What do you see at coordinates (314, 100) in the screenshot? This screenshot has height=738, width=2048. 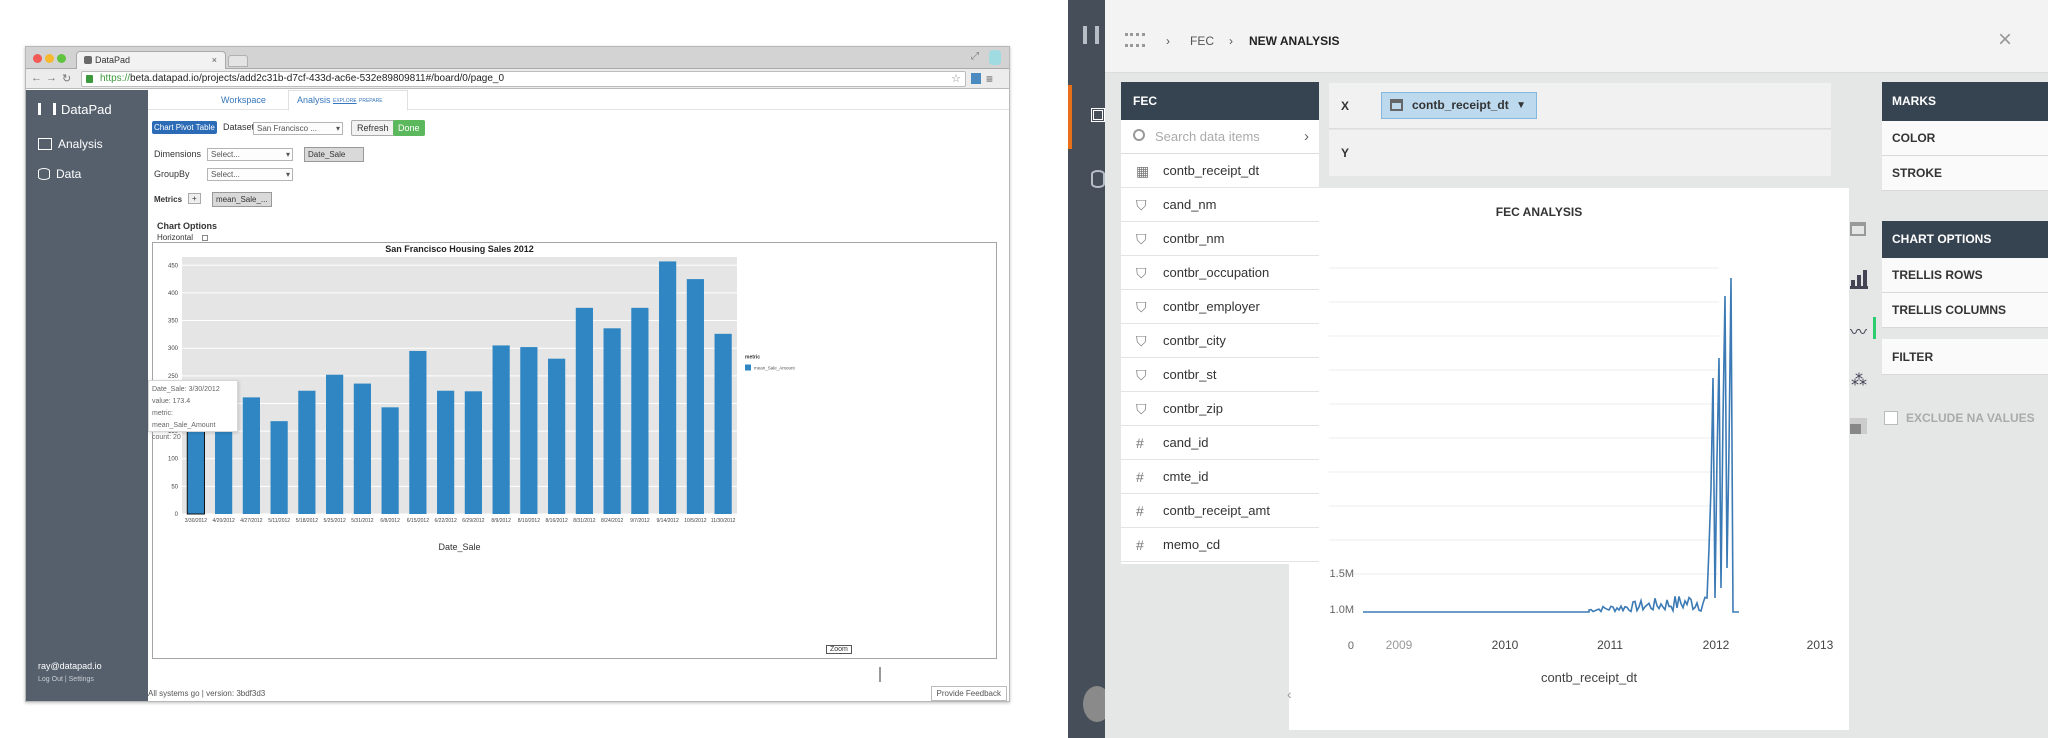 I see `tab-analysis: Analysis` at bounding box center [314, 100].